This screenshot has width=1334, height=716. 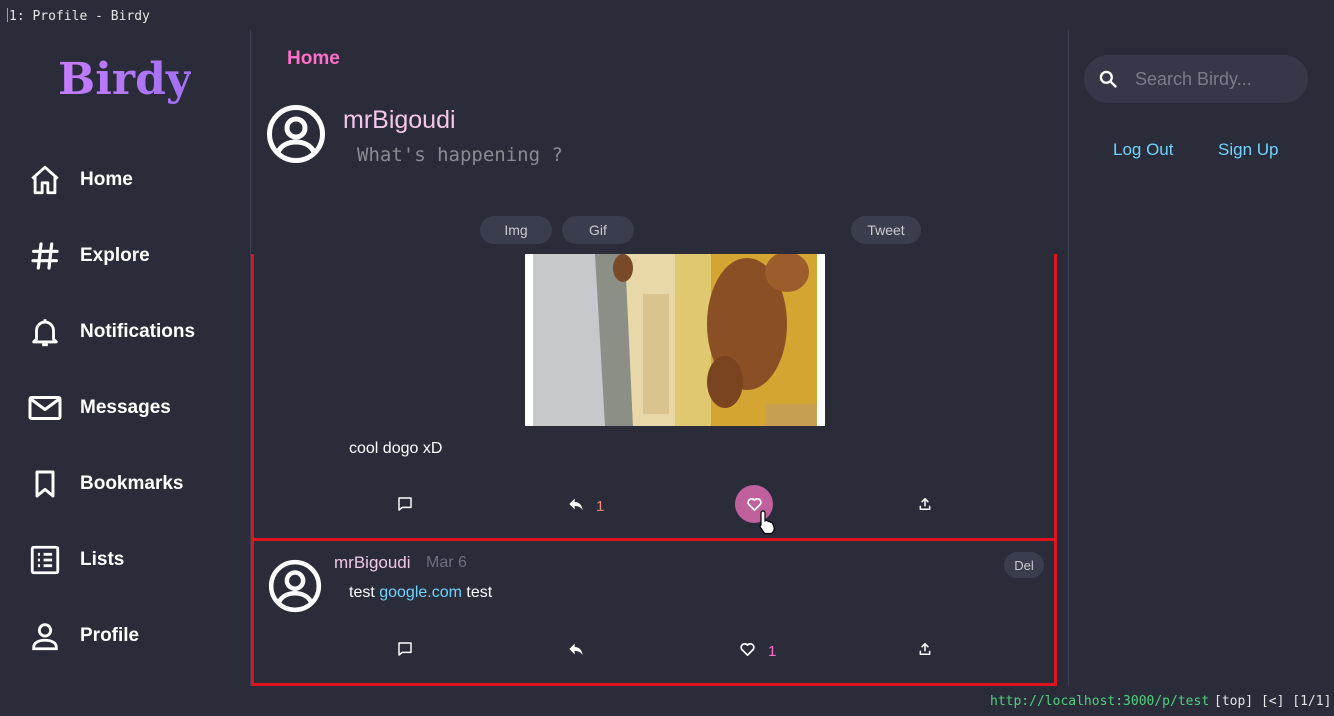 I want to click on sidebar-item-home: Home, so click(x=110, y=180).